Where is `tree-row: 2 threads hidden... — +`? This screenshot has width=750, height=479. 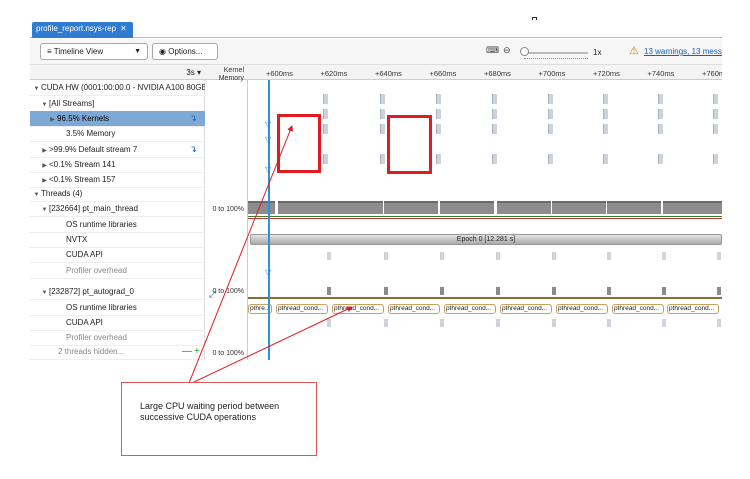 tree-row: 2 threads hidden... — + is located at coordinates (117, 351).